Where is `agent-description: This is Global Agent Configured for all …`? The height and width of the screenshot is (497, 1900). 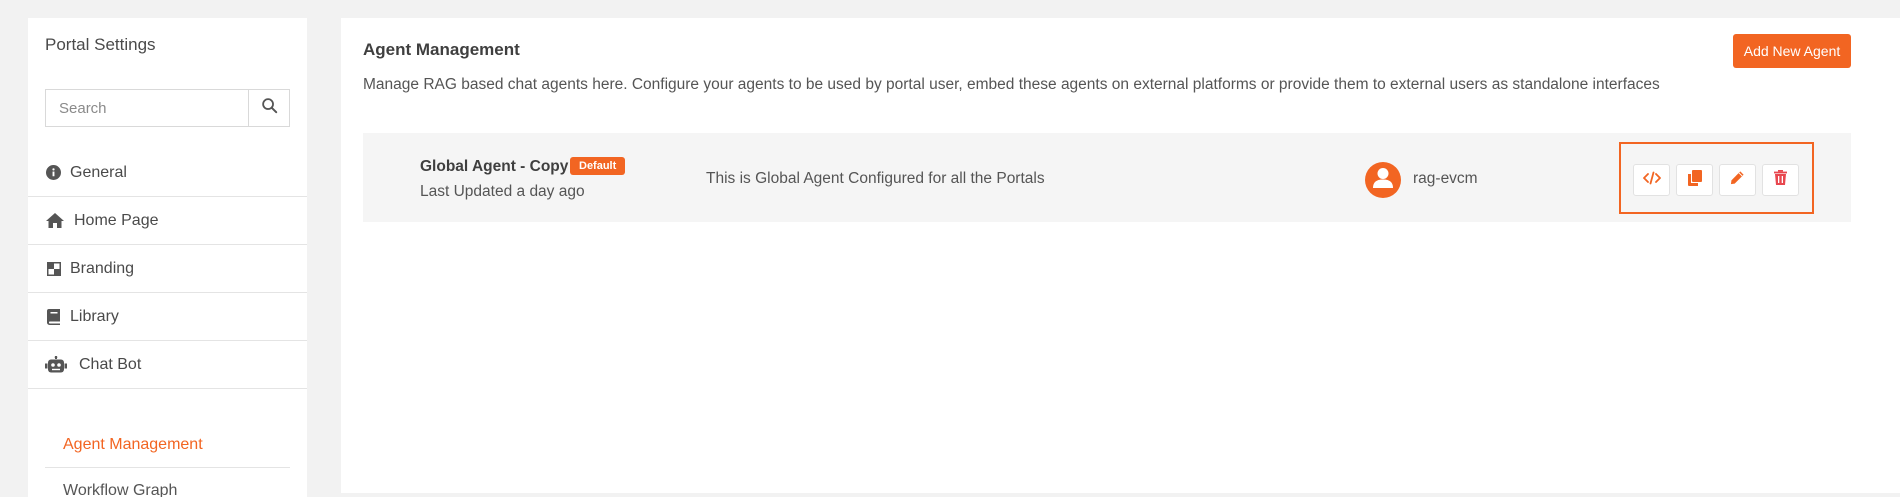
agent-description: This is Global Agent Configured for all … is located at coordinates (875, 178).